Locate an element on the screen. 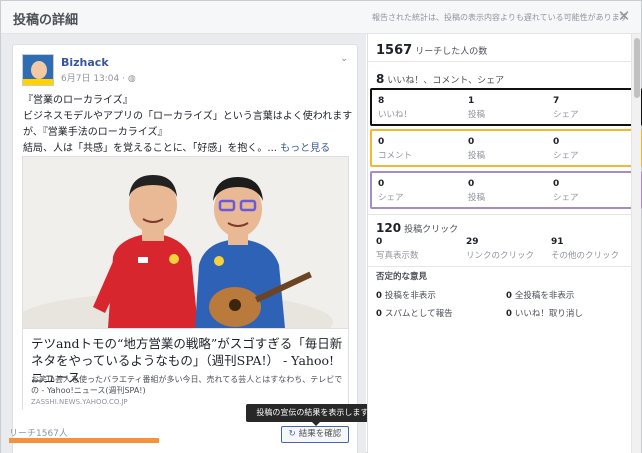 The height and width of the screenshot is (453, 642). avatar-bar is located at coordinates (38, 82).